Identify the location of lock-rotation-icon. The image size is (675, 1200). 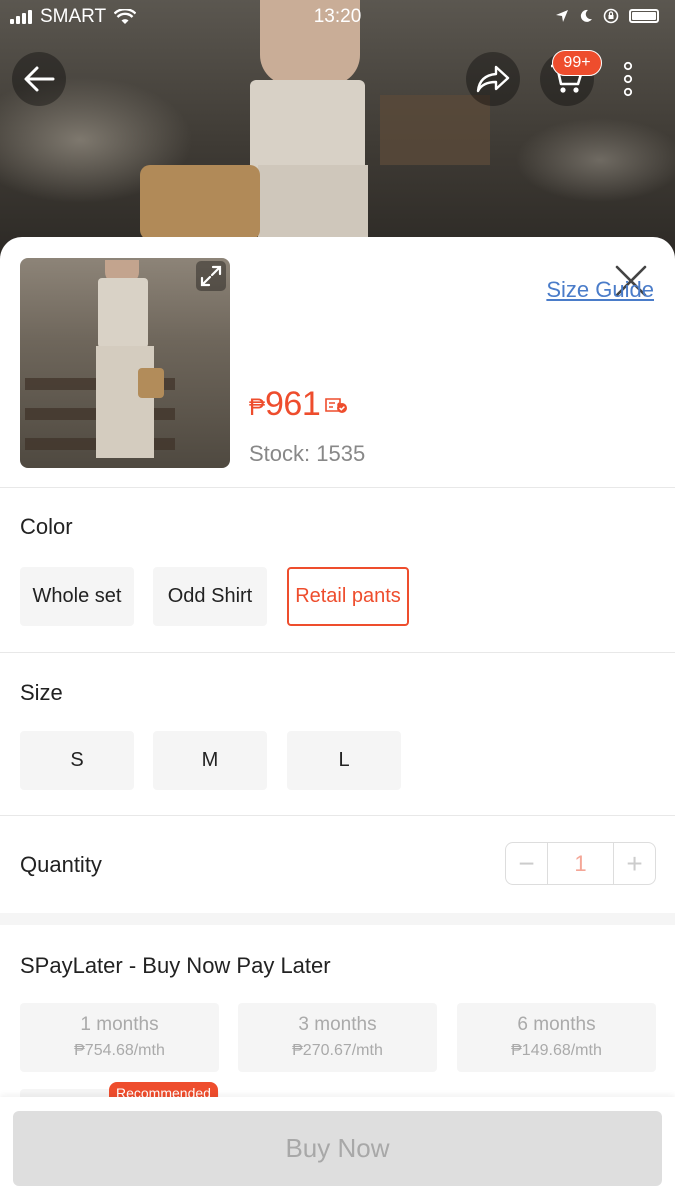
(611, 16).